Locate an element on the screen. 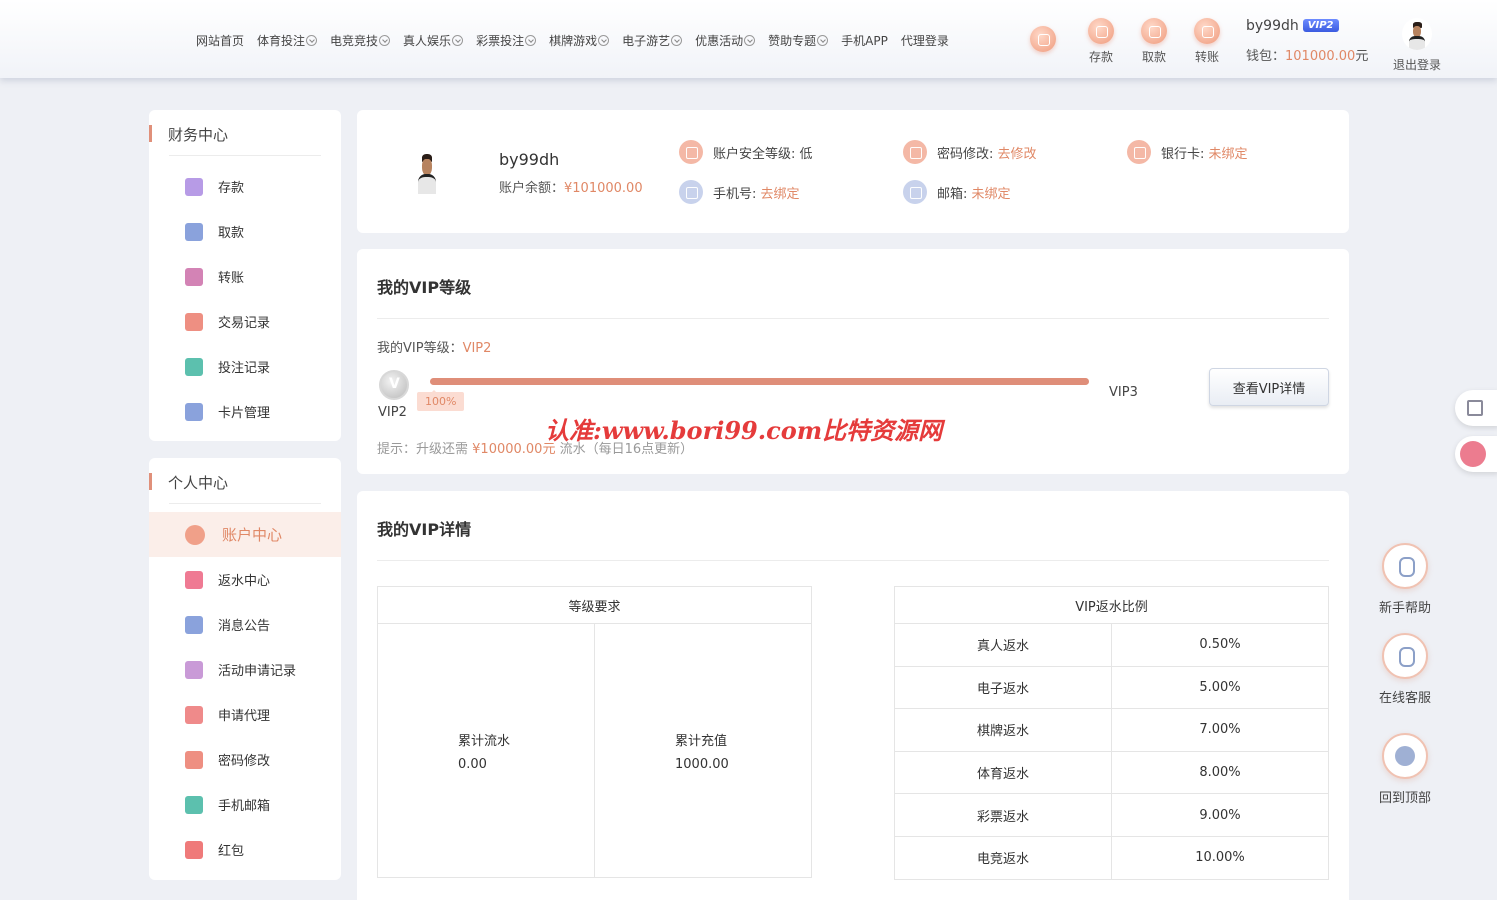  nav-item-label: 手机APP is located at coordinates (864, 41).